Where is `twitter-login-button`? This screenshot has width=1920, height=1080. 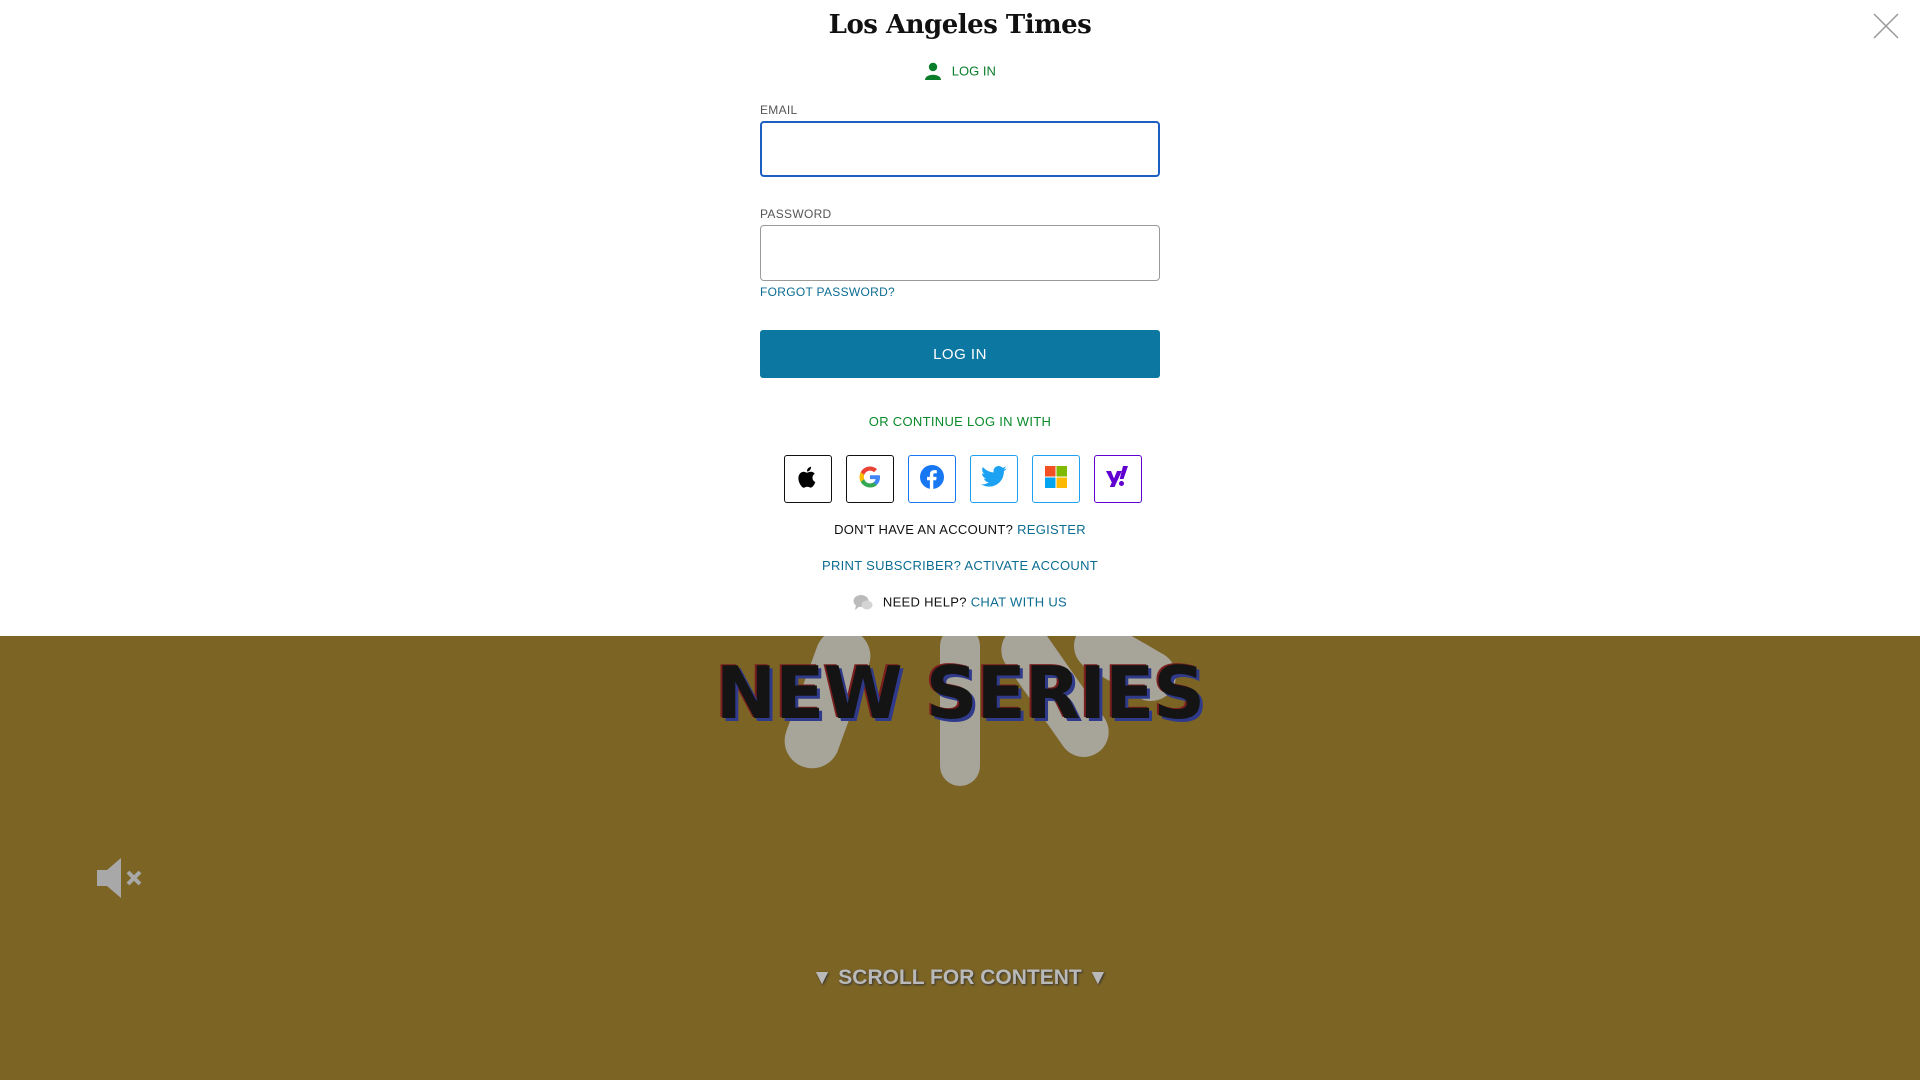
twitter-login-button is located at coordinates (994, 479).